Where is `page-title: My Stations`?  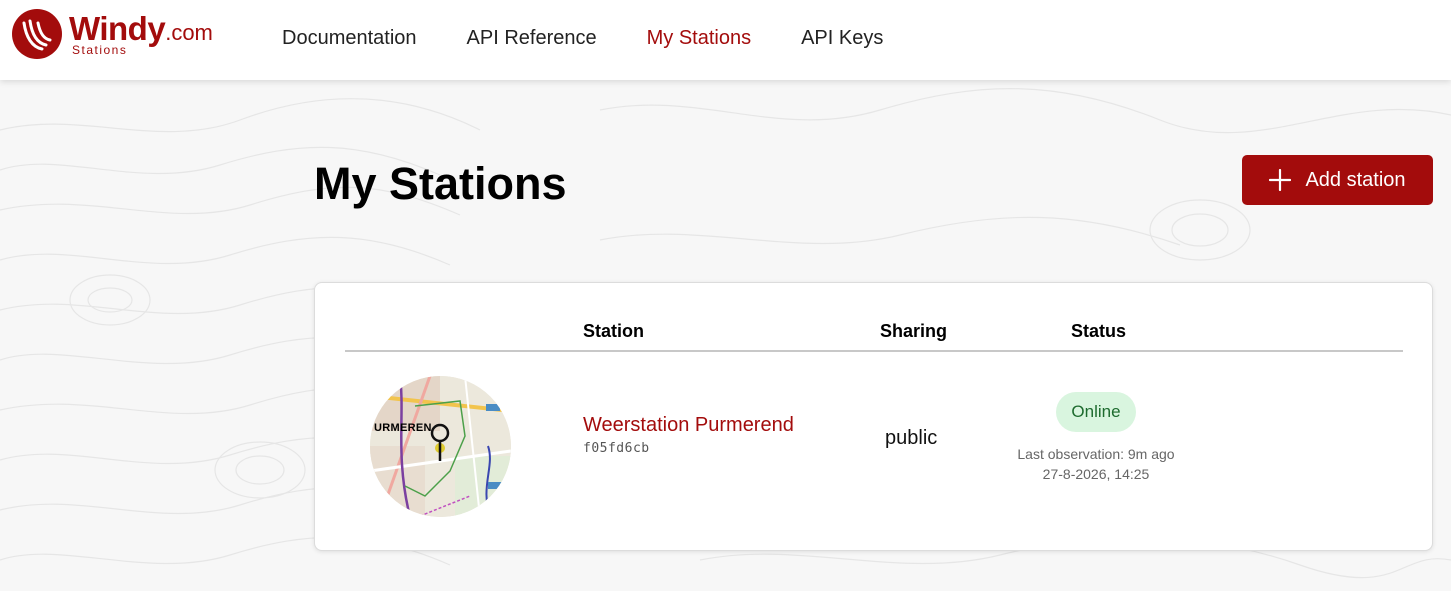
page-title: My Stations is located at coordinates (440, 183).